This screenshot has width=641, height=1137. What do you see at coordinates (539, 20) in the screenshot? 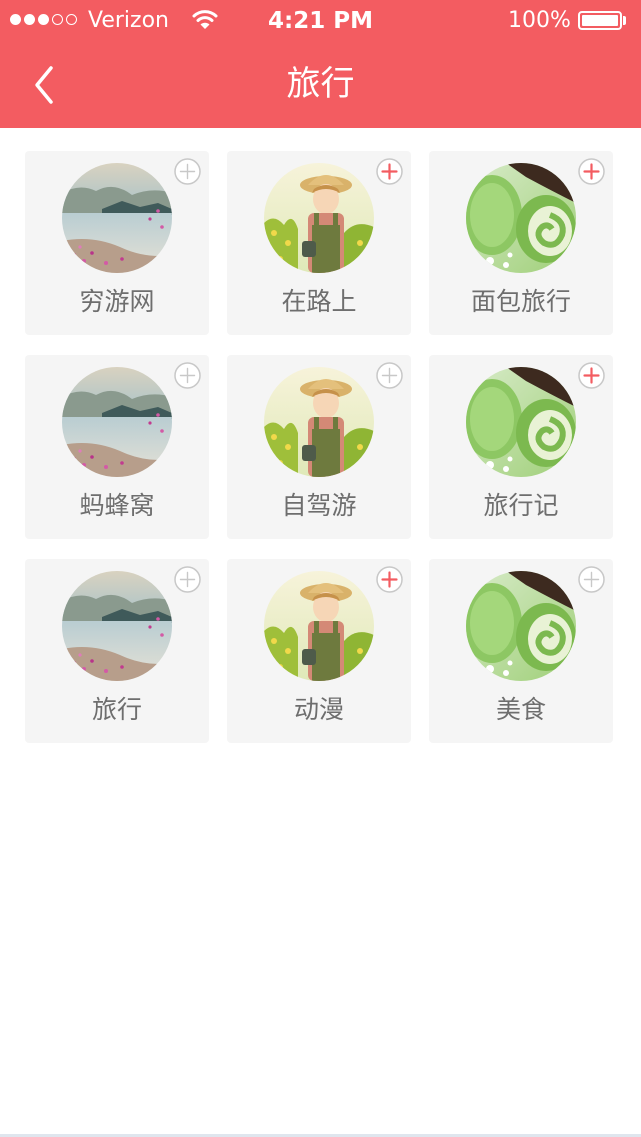
I see `battery-percentage: 100%` at bounding box center [539, 20].